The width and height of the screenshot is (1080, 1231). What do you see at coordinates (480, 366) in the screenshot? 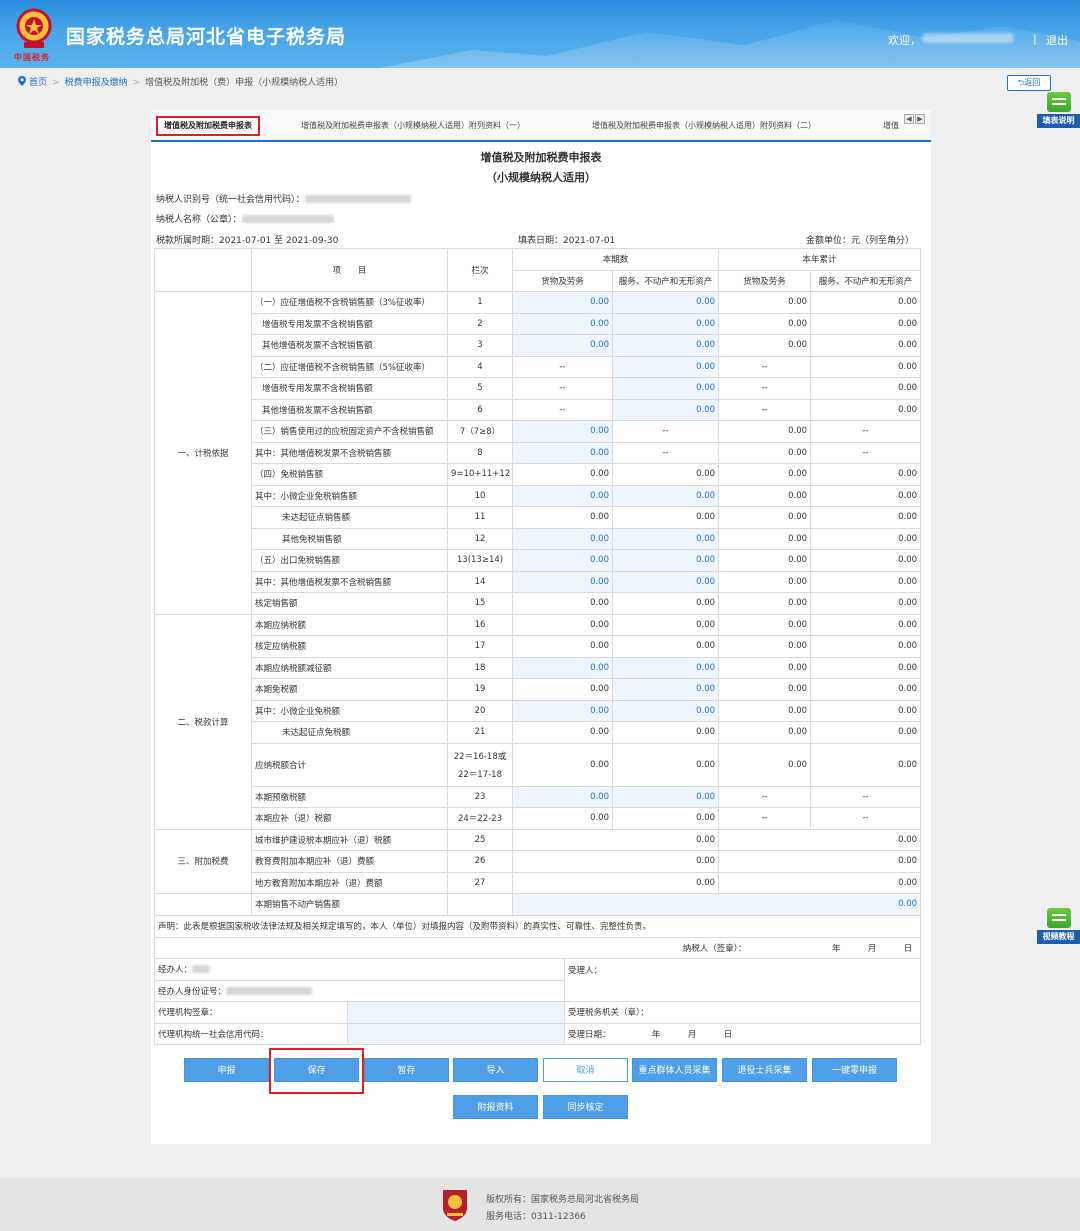
I see `row-number: 4` at bounding box center [480, 366].